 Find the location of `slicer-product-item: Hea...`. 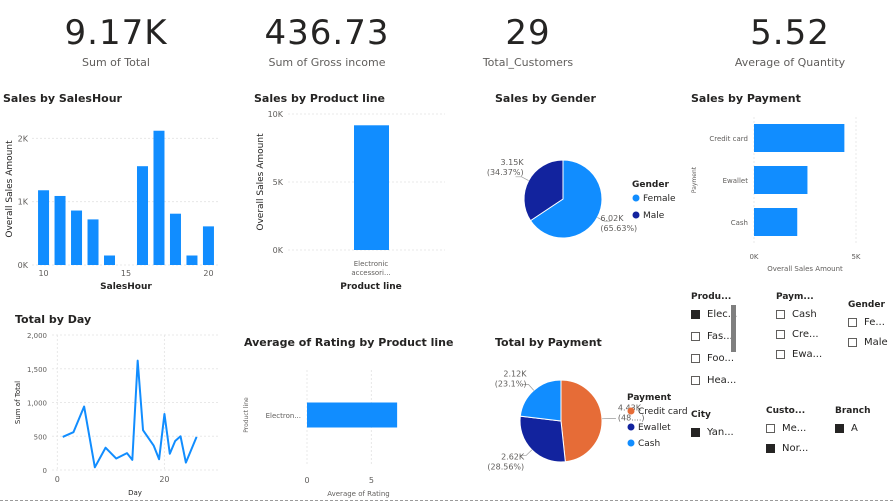

slicer-product-item: Hea... is located at coordinates (713, 380).